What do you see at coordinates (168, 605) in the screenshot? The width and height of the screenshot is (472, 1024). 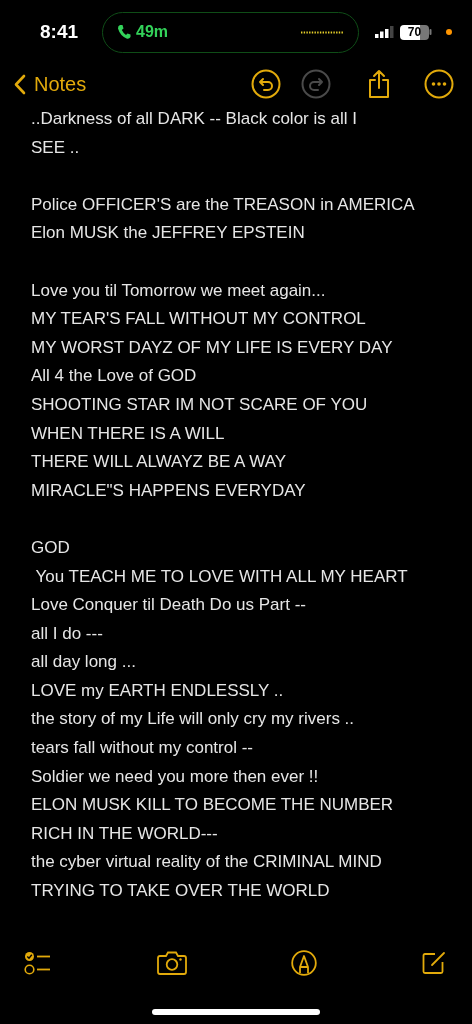 I see `note-line: Love Conquer til Death Do us Part --` at bounding box center [168, 605].